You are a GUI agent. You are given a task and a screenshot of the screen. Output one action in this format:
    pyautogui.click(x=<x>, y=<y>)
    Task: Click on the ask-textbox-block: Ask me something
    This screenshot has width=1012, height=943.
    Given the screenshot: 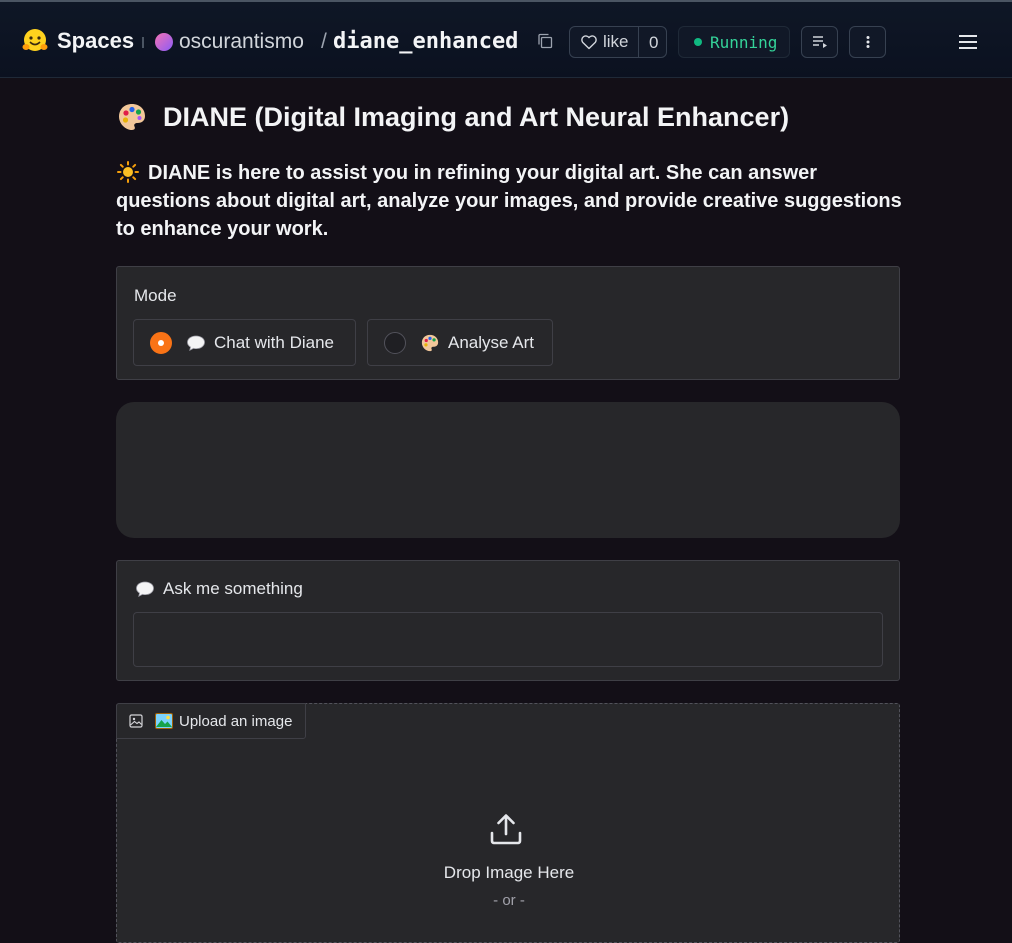 What is the action you would take?
    pyautogui.click(x=508, y=620)
    